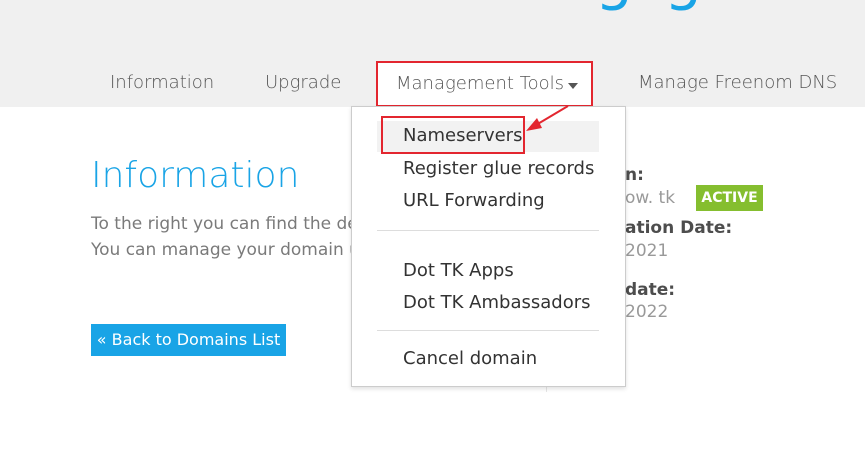 Image resolution: width=865 pixels, height=454 pixels. I want to click on info-text-line-2: You can manage your domain usi, so click(232, 250).